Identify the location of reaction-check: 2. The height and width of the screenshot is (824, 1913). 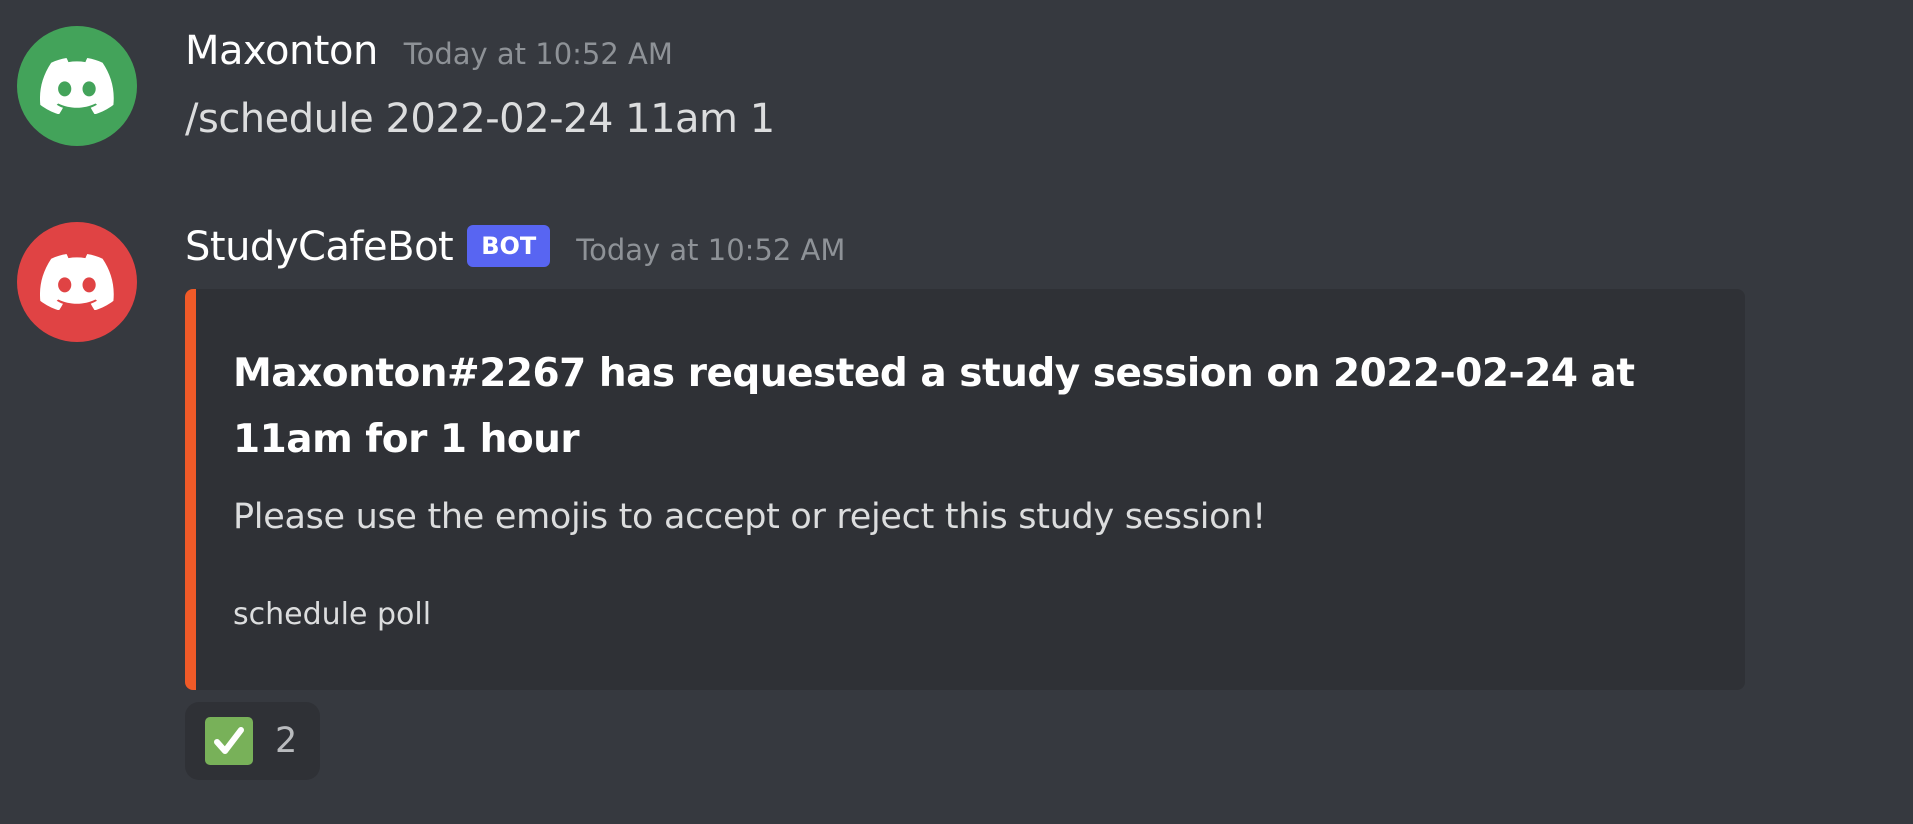
(252, 741).